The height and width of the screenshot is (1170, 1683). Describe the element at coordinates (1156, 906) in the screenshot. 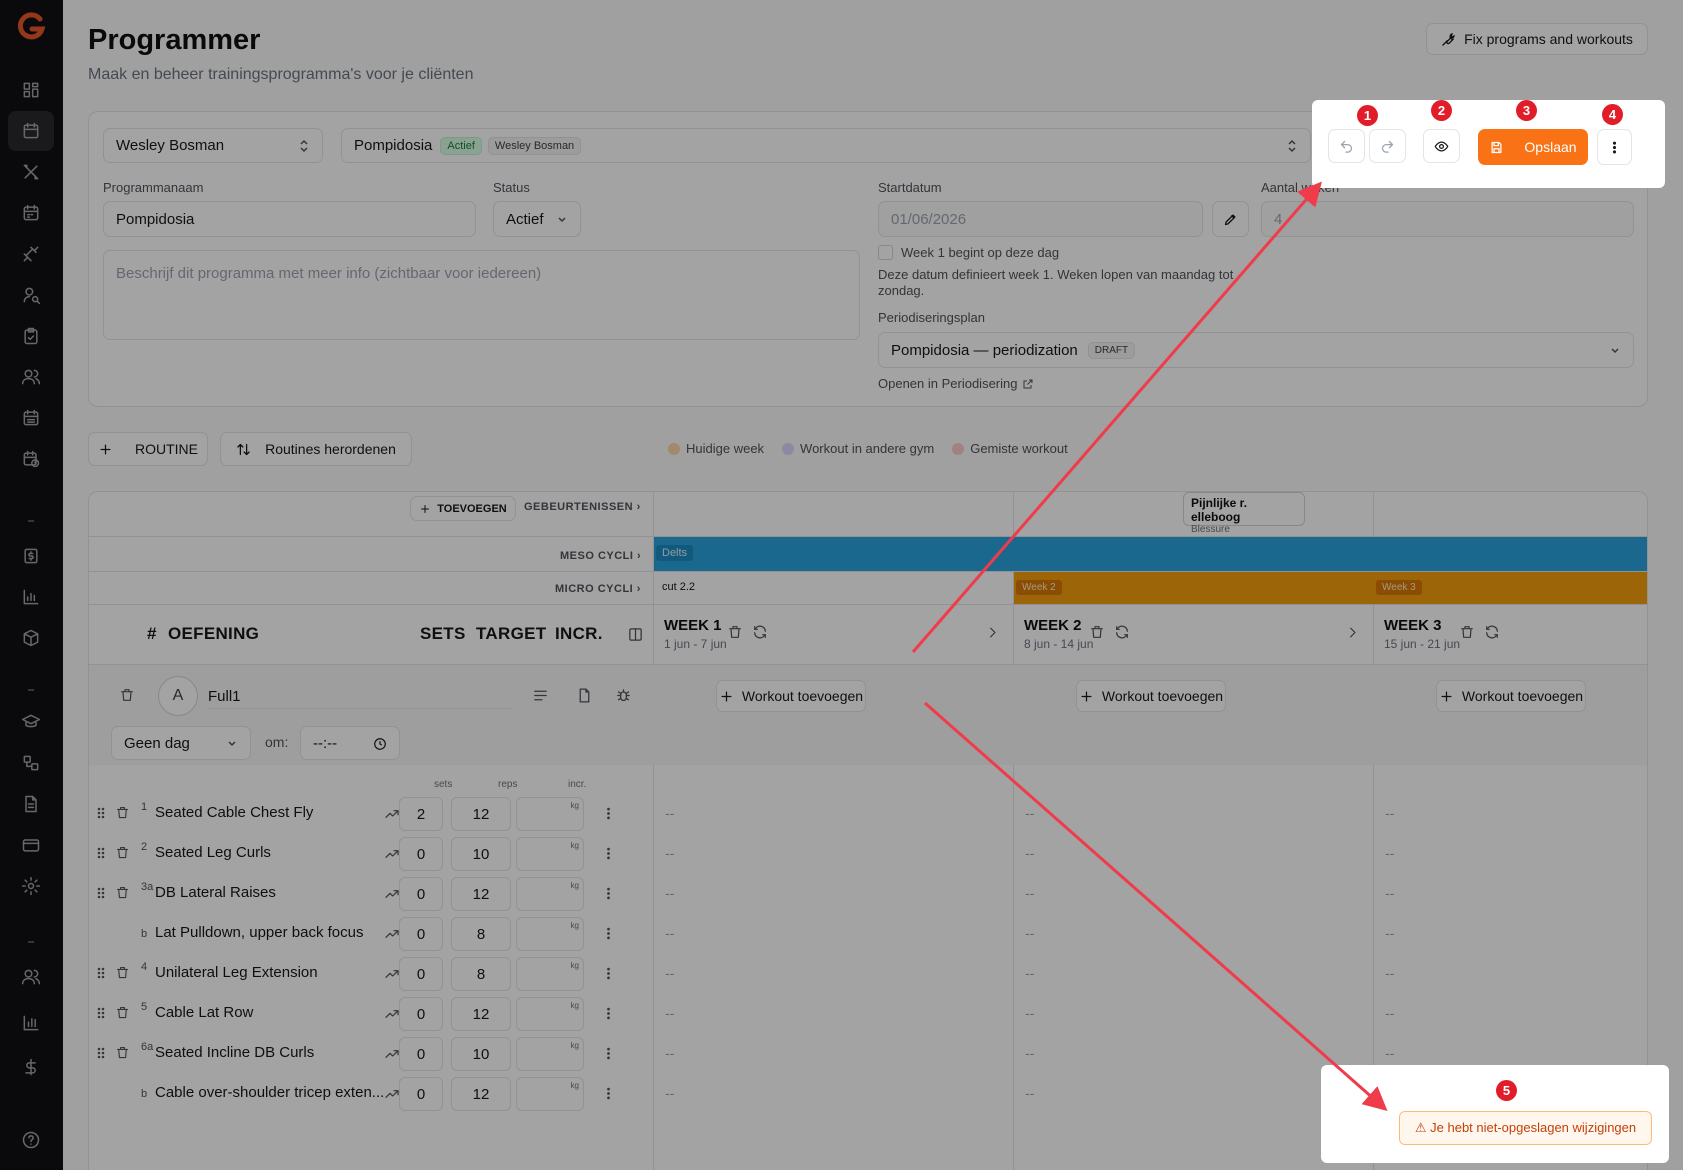

I see `arrow-to-unsaved` at that location.